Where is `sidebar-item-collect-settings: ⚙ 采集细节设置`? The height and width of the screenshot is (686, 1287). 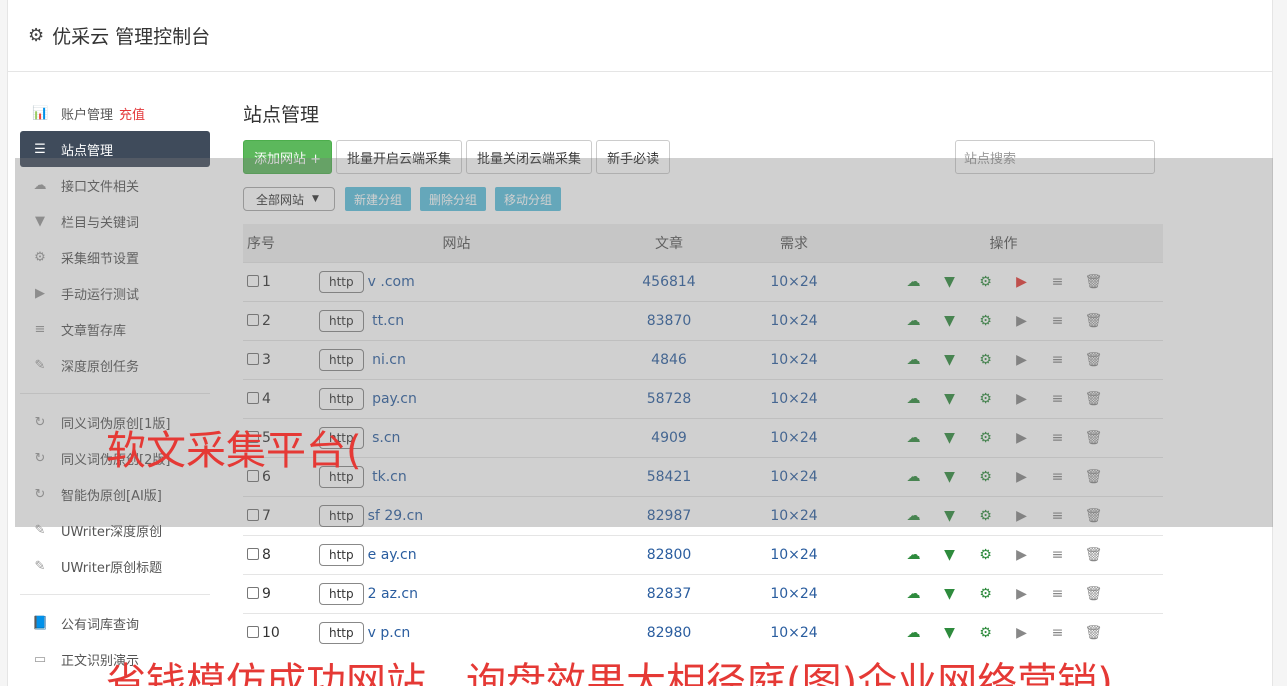
sidebar-item-collect-settings: ⚙ 采集细节设置 is located at coordinates (115, 257).